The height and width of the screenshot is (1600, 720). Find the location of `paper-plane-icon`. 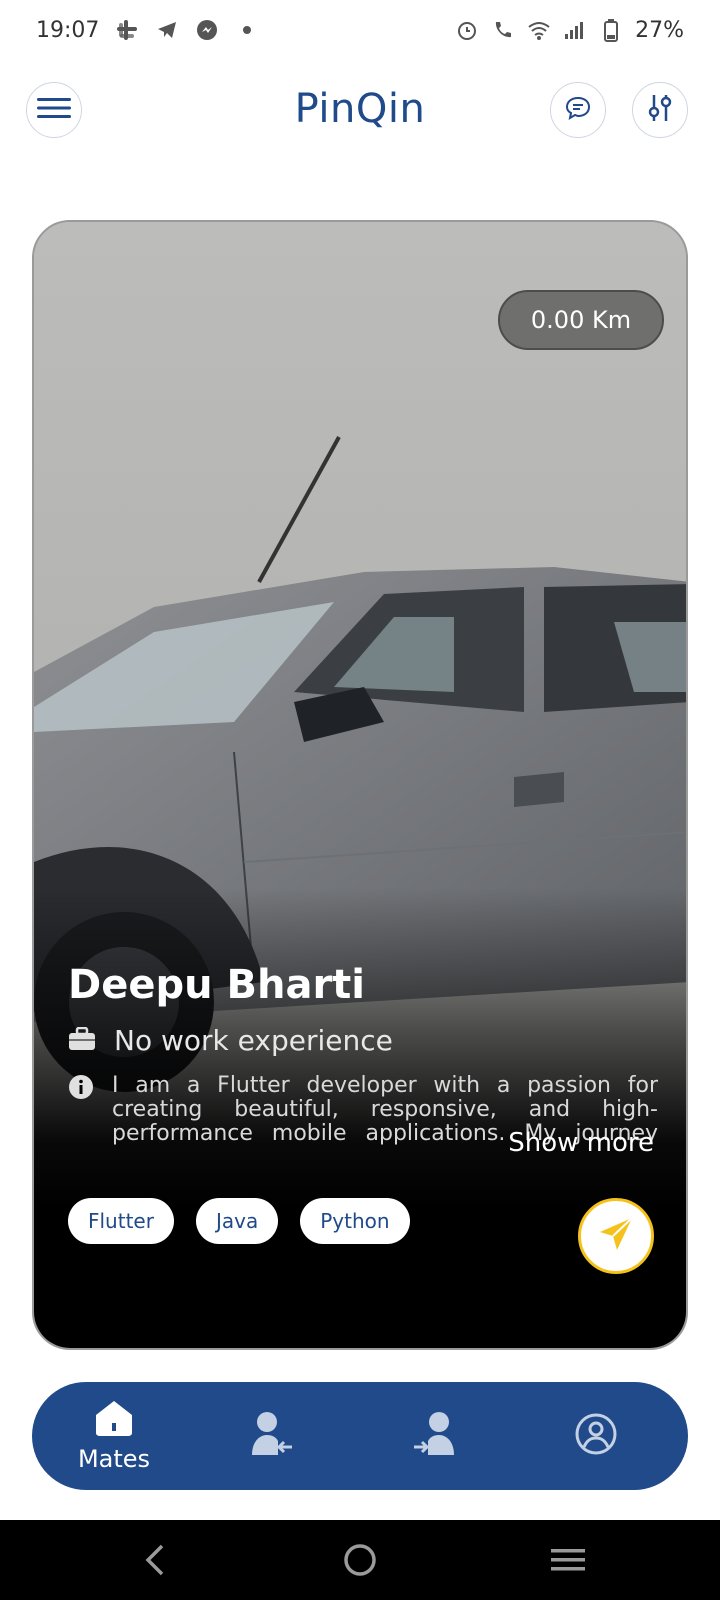

paper-plane-icon is located at coordinates (616, 1236).